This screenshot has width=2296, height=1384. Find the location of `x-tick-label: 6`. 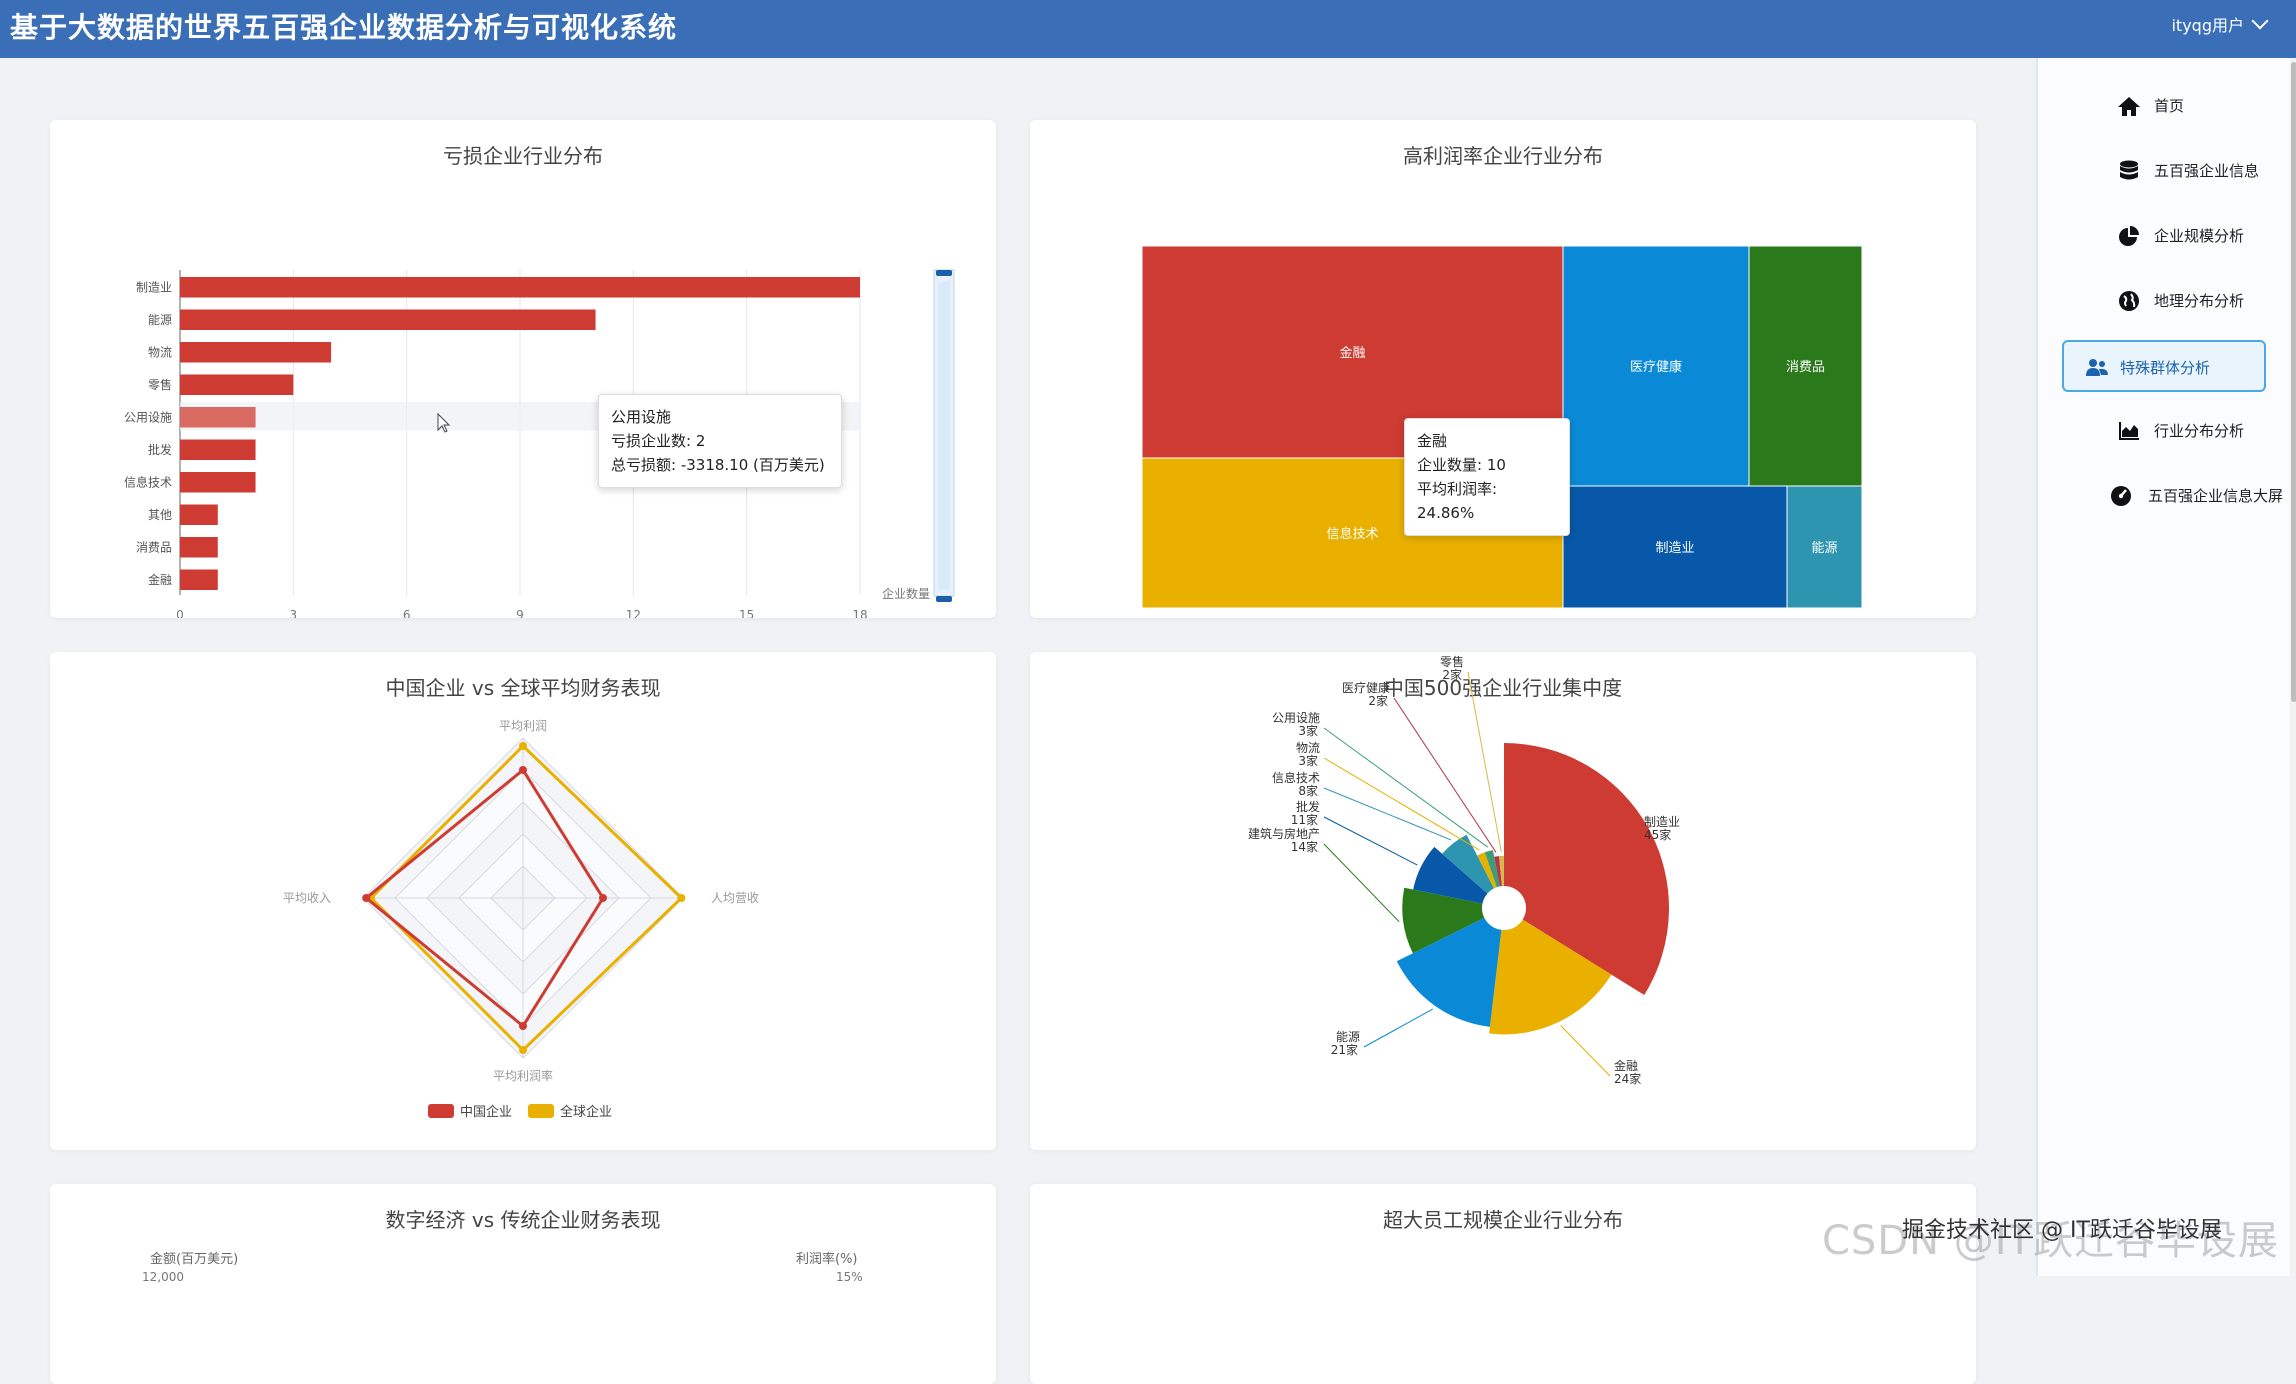

x-tick-label: 6 is located at coordinates (407, 613).